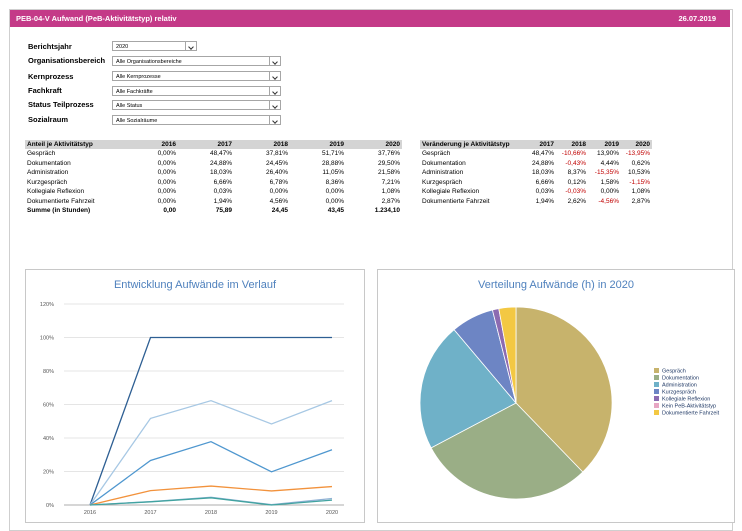 The height and width of the screenshot is (531, 742). What do you see at coordinates (604, 144) in the screenshot?
I see `column-header: 2019` at bounding box center [604, 144].